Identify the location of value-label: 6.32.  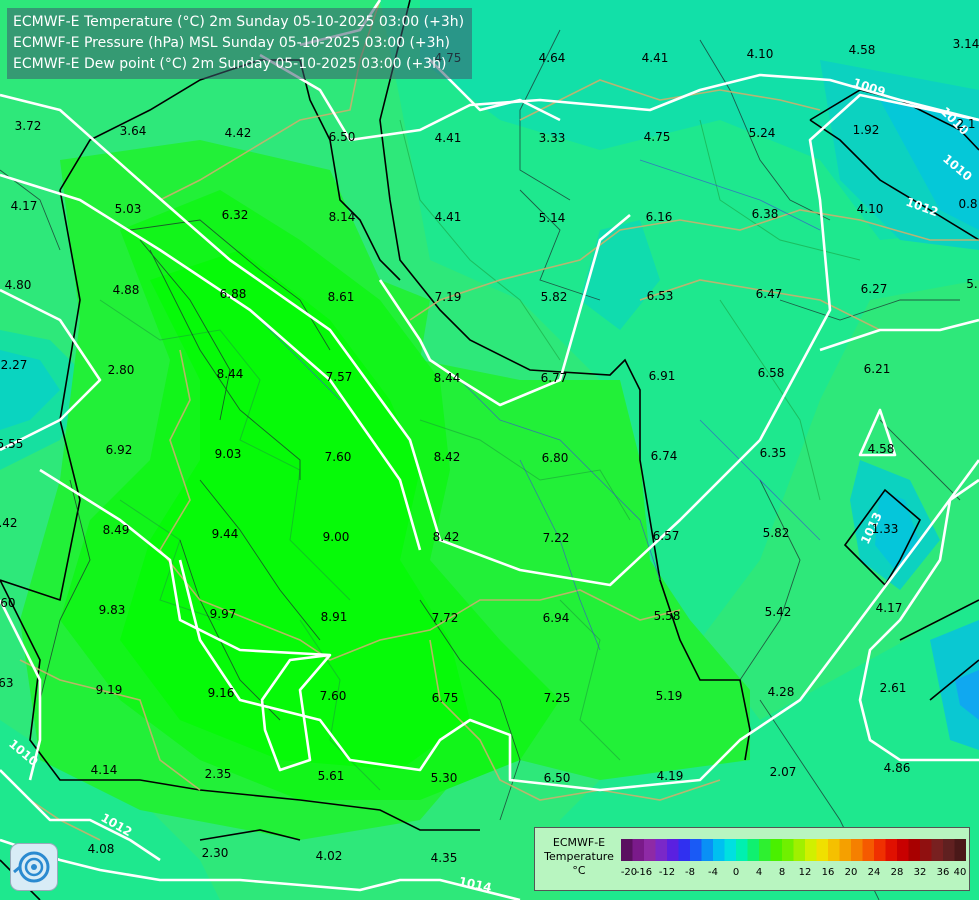
(235, 215).